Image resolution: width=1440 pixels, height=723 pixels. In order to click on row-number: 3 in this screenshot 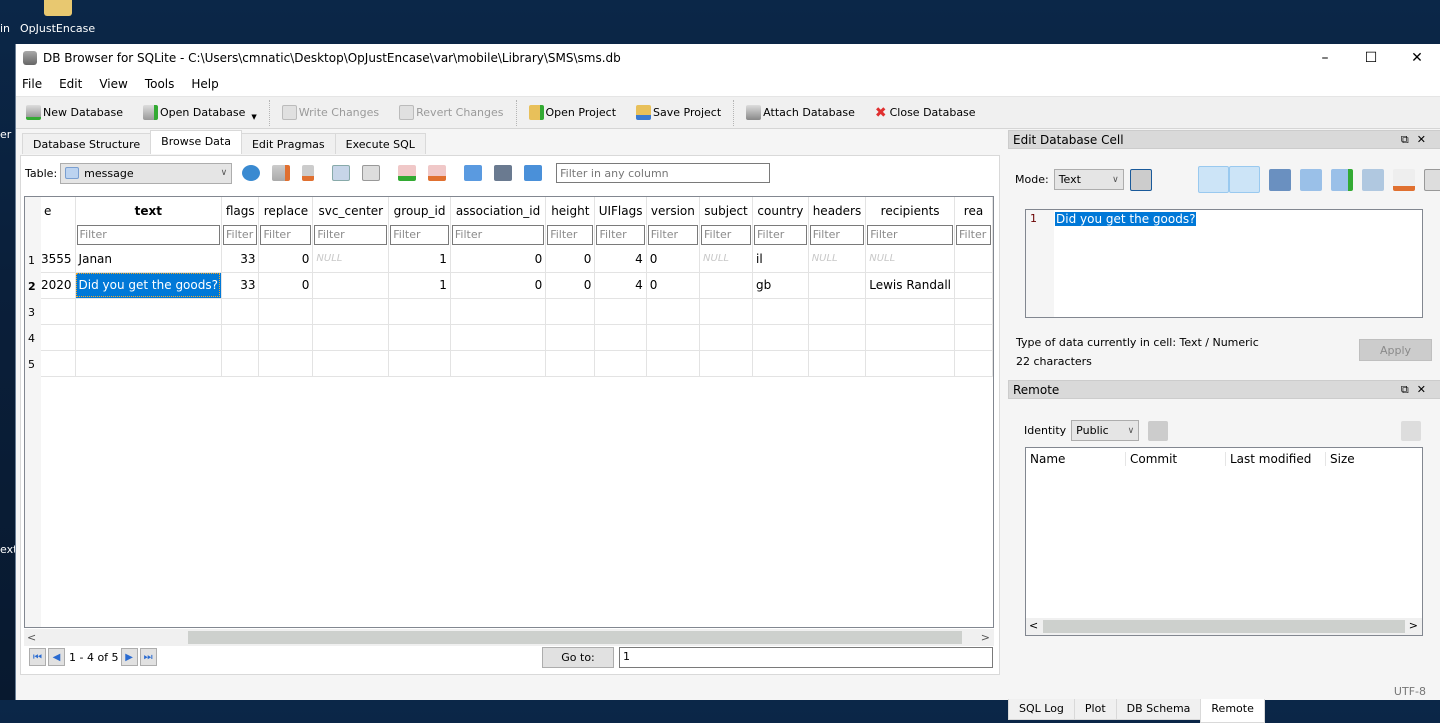, I will do `click(31, 312)`.